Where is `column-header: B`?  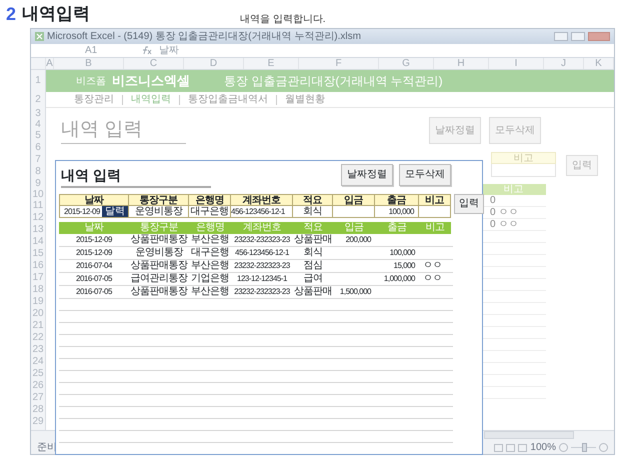 column-header: B is located at coordinates (89, 63).